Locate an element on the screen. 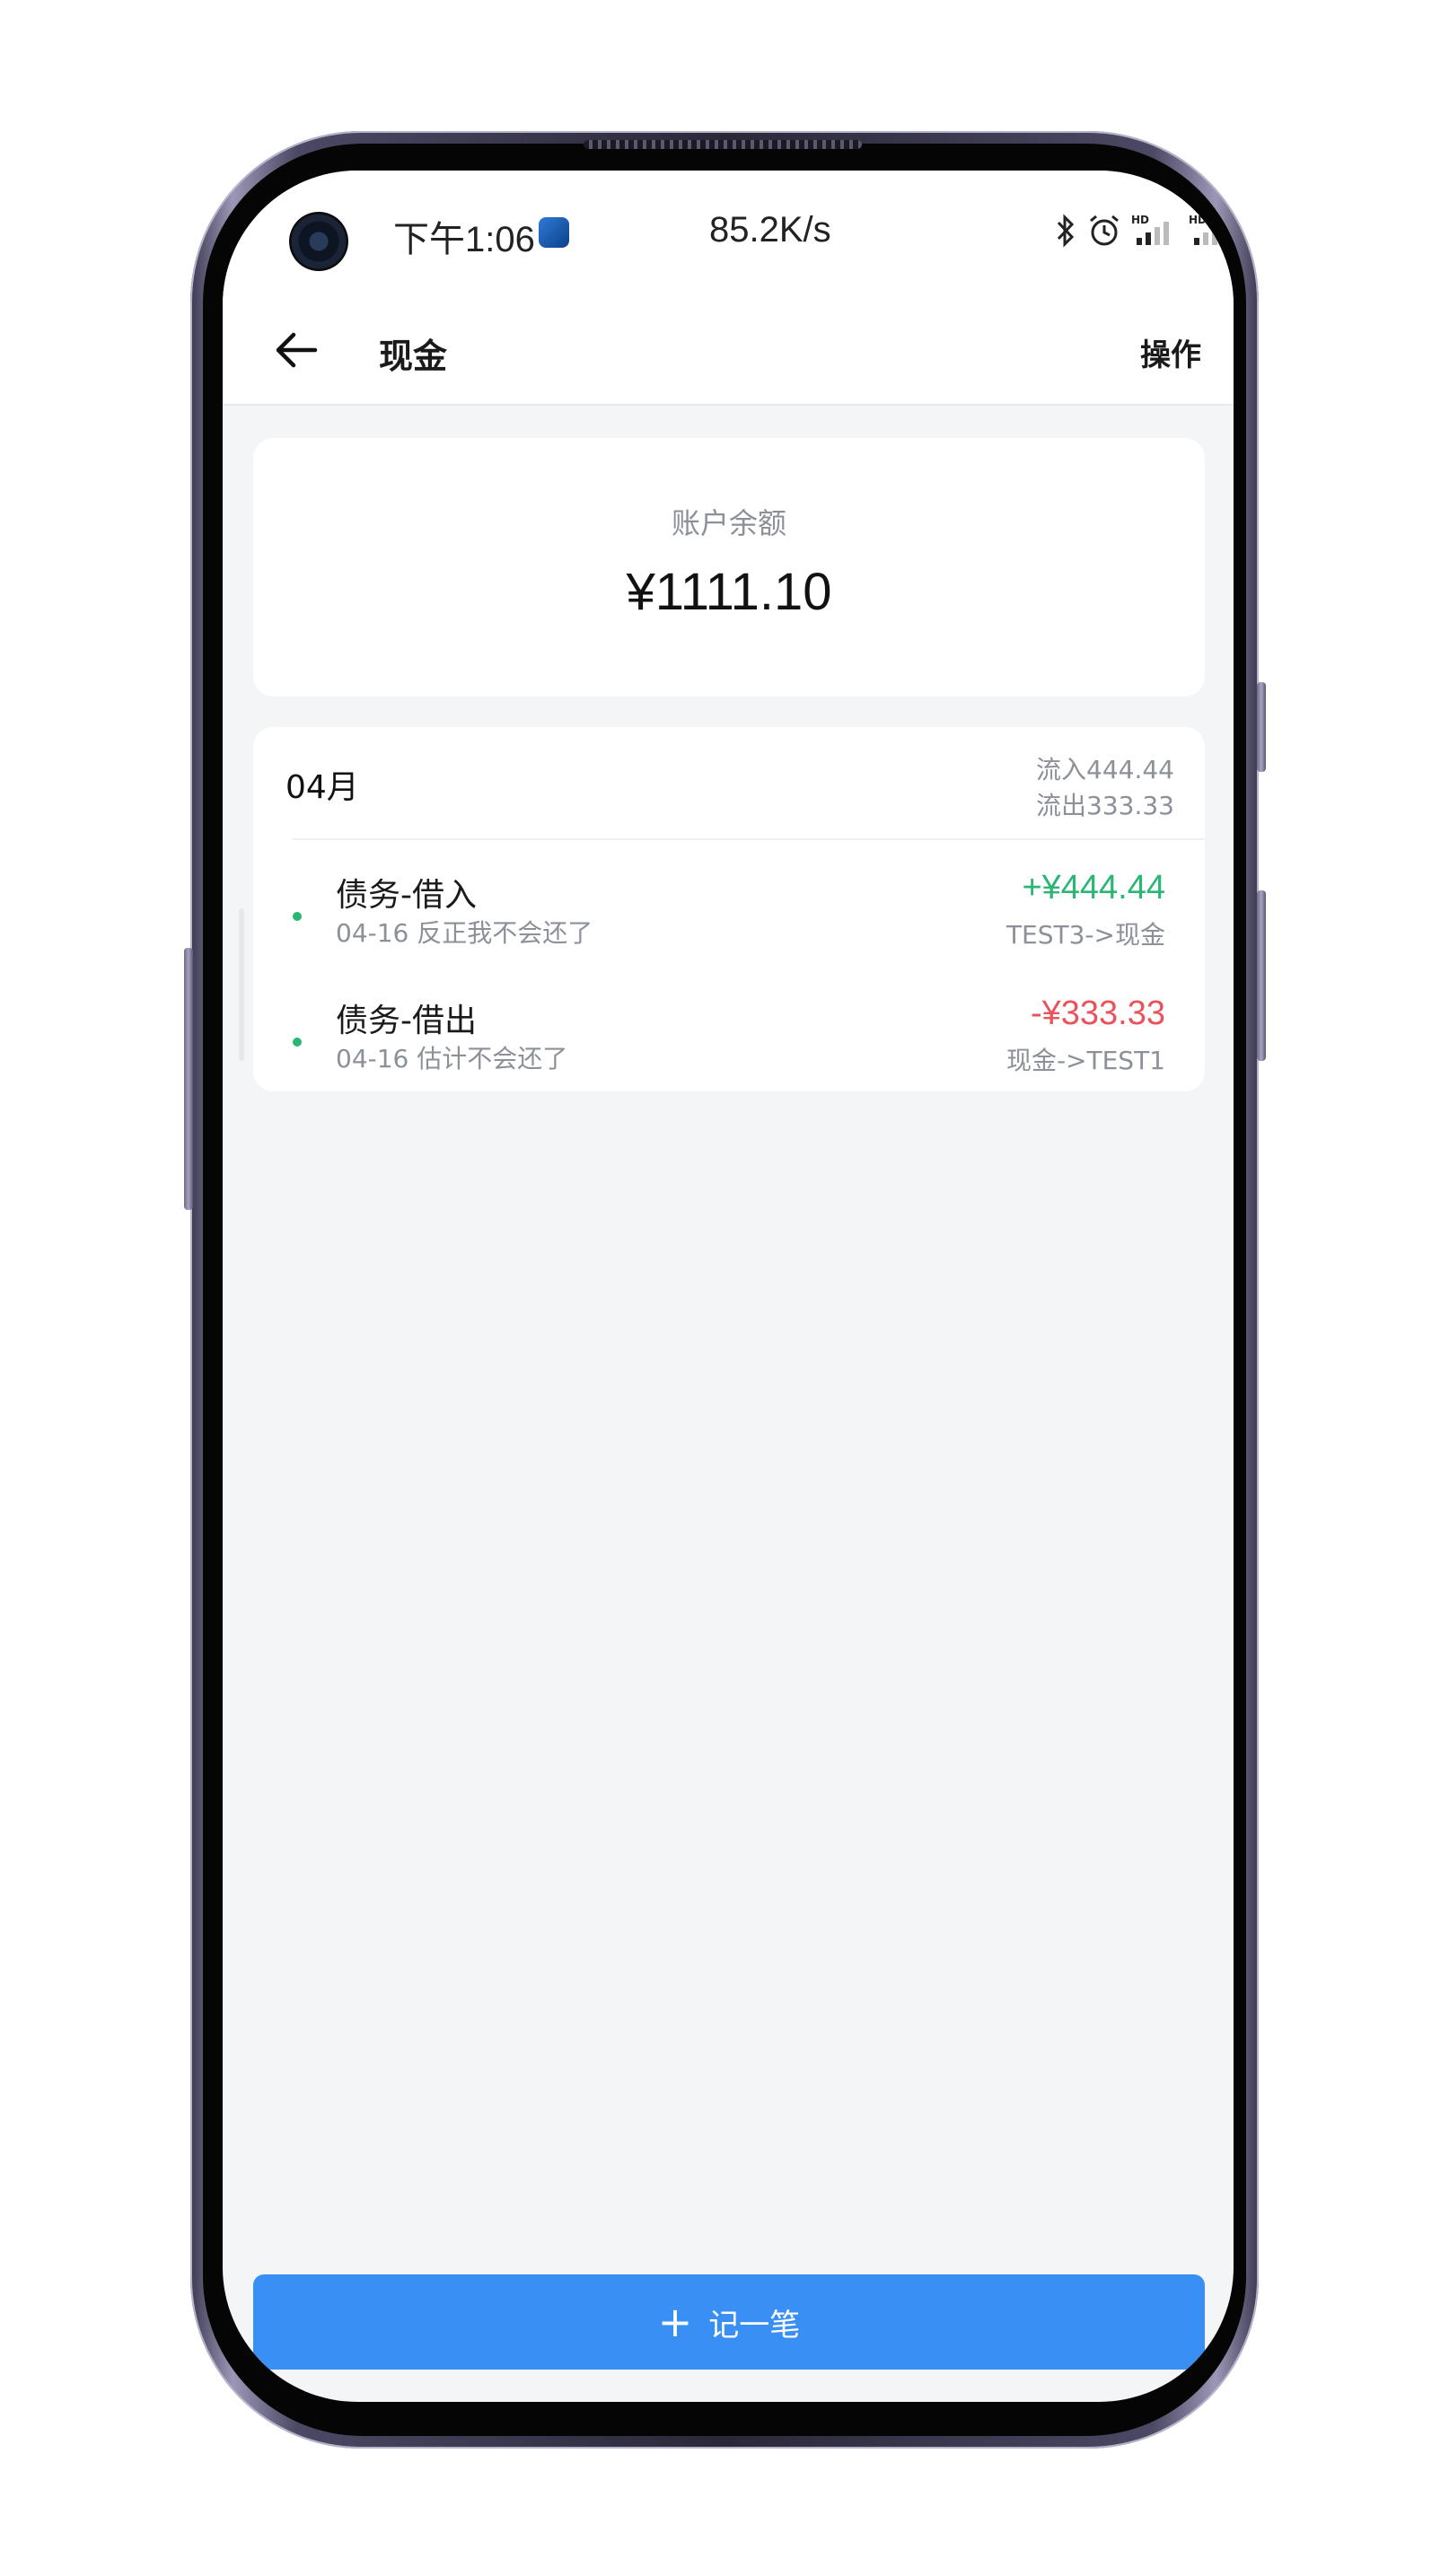 The image size is (1449, 2576). transaction-amount: -¥333.33 is located at coordinates (1097, 1013).